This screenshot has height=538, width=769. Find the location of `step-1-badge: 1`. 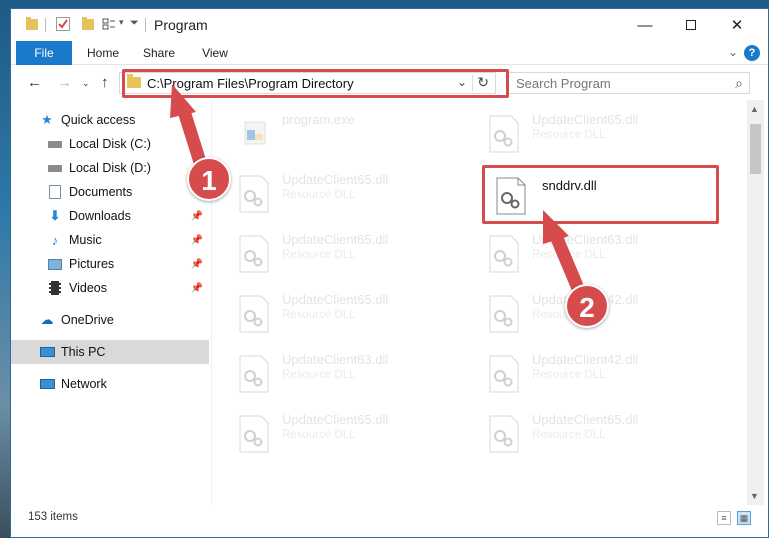

step-1-badge: 1 is located at coordinates (209, 179).